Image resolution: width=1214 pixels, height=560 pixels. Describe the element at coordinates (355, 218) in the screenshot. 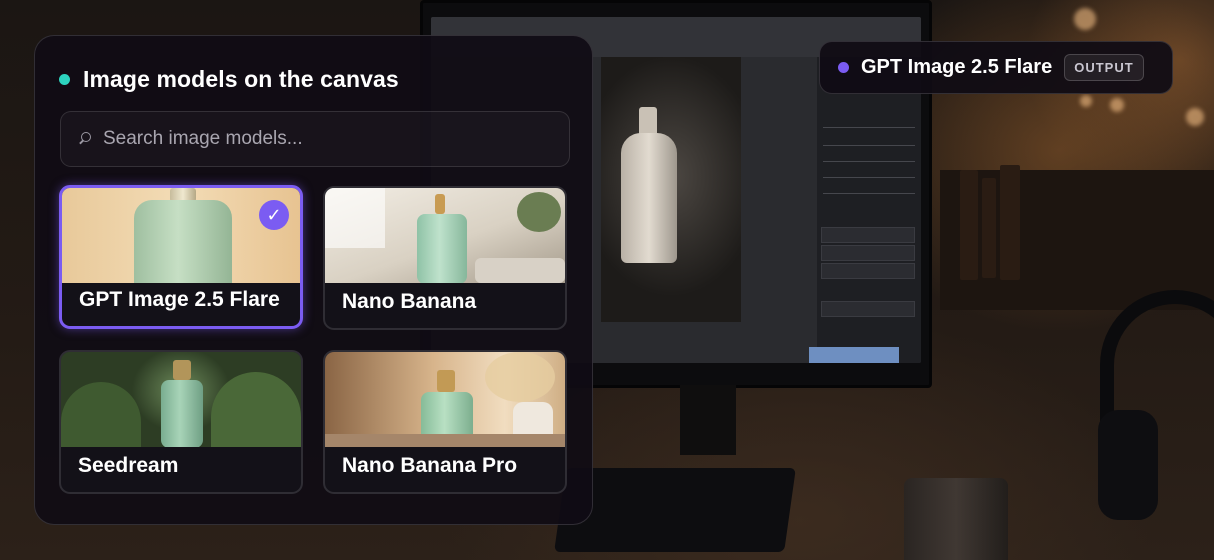

I see `window-light` at that location.